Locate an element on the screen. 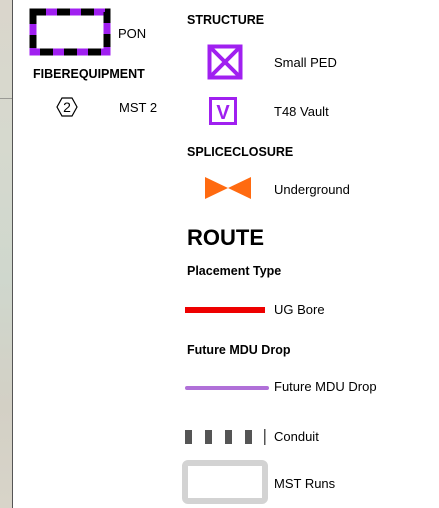  vault-symbol: V is located at coordinates (223, 113).